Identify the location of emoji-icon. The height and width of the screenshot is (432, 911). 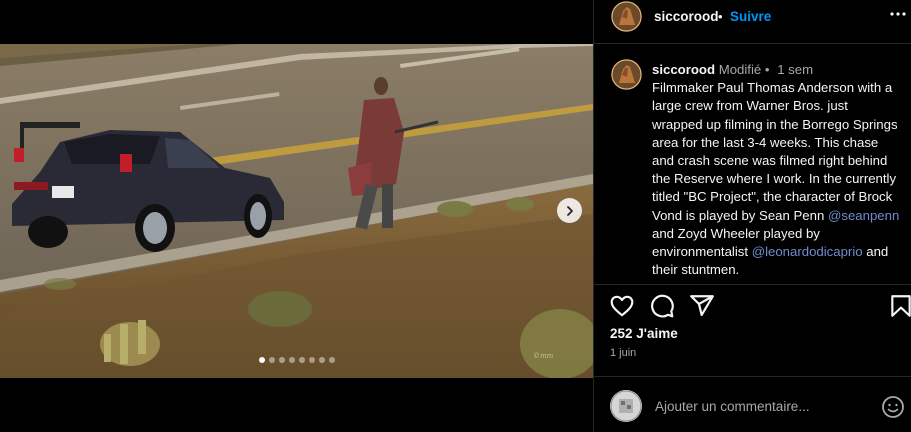
(893, 407).